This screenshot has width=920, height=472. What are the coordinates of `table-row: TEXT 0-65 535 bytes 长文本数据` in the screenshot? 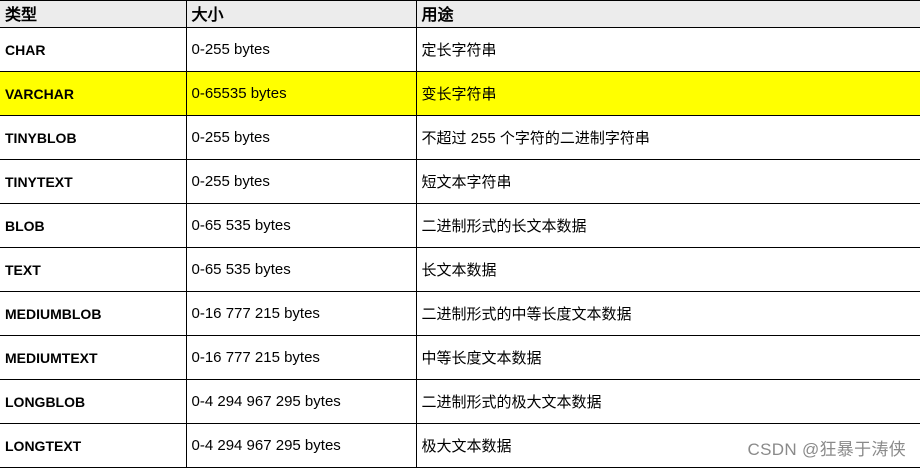 It's located at (460, 269).